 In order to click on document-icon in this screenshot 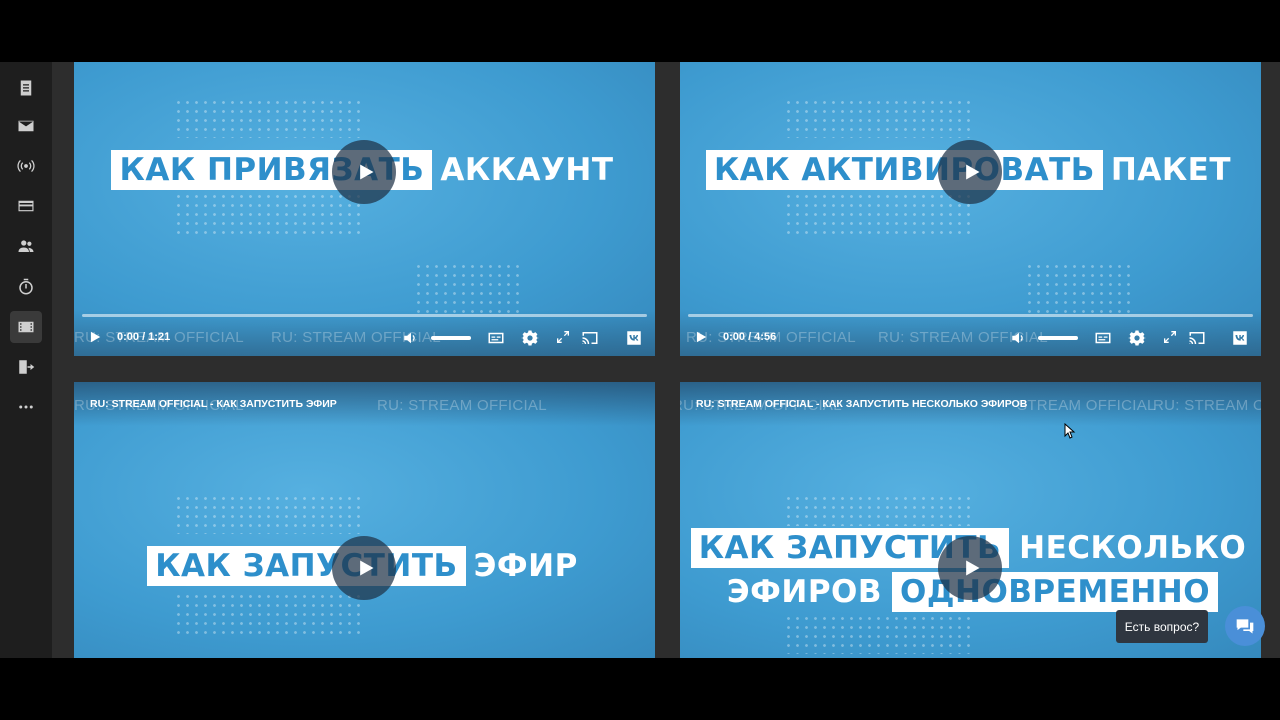, I will do `click(26, 88)`.